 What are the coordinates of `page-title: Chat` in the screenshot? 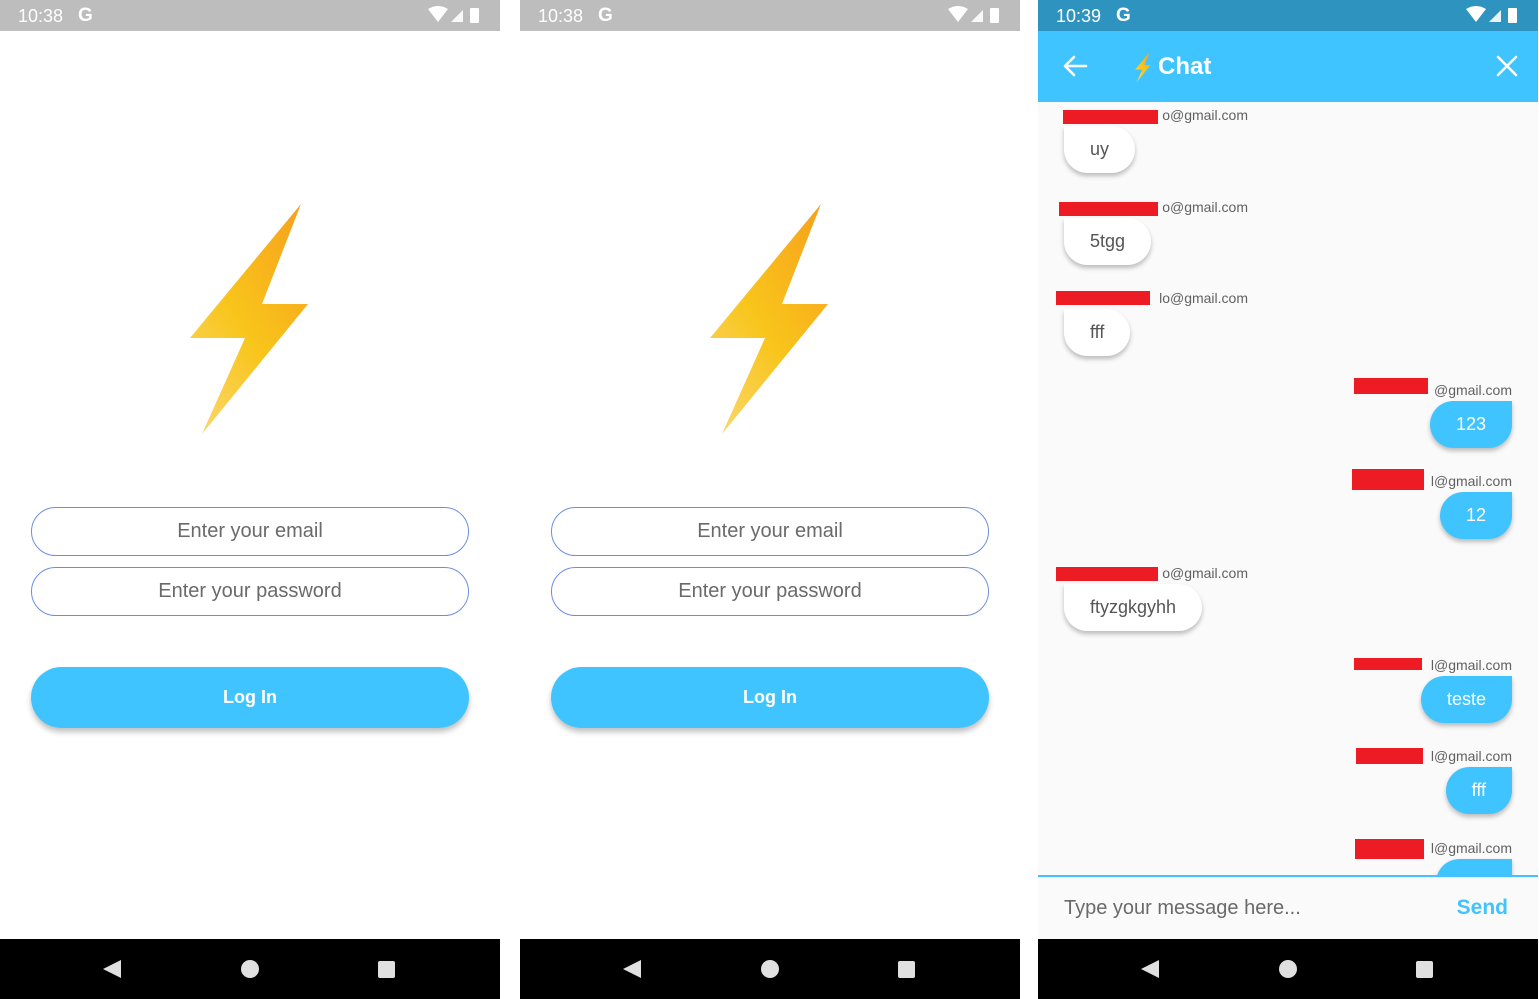 It's located at (1171, 67).